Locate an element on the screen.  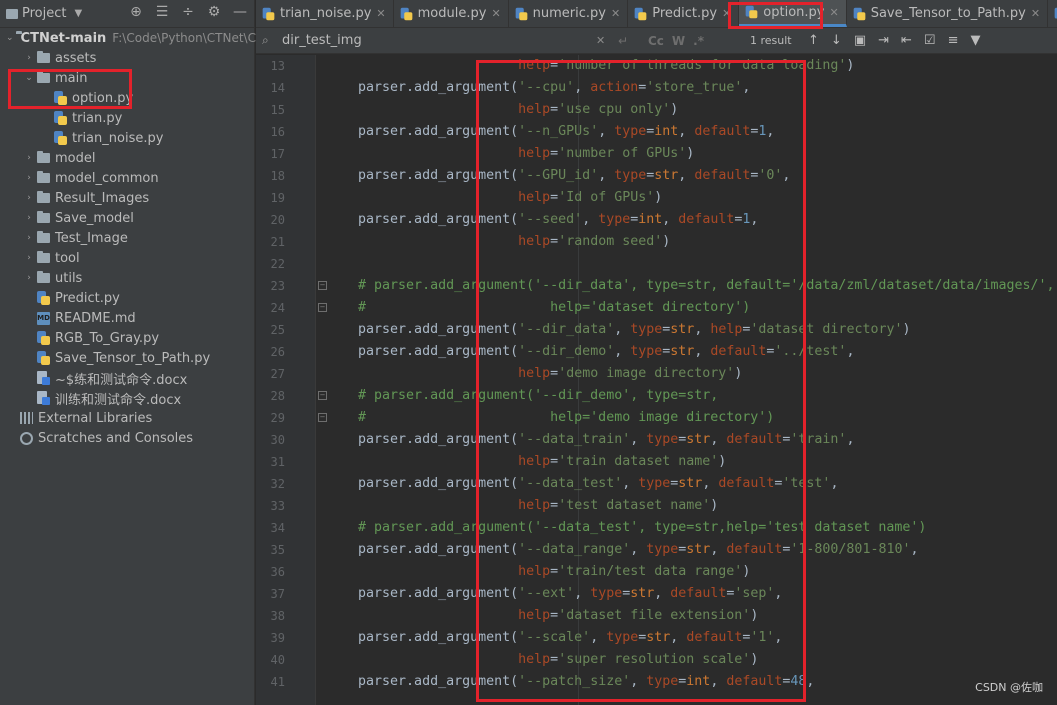
code-line: help='train dataset name') is located at coordinates (691, 462).